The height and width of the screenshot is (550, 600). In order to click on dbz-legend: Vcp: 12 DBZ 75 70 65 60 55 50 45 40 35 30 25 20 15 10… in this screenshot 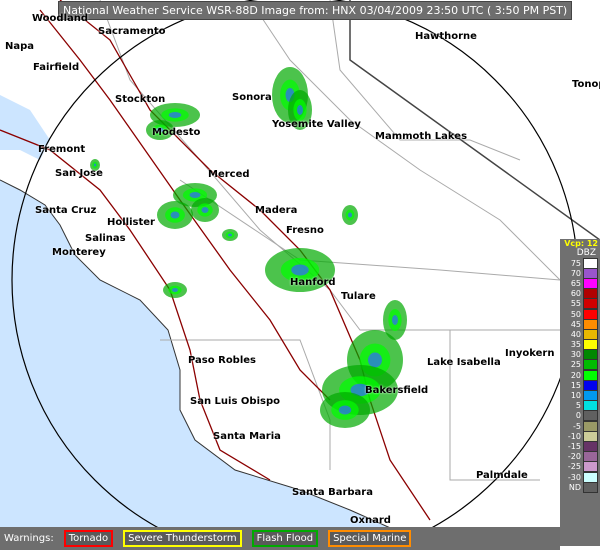, I will do `click(580, 392)`.